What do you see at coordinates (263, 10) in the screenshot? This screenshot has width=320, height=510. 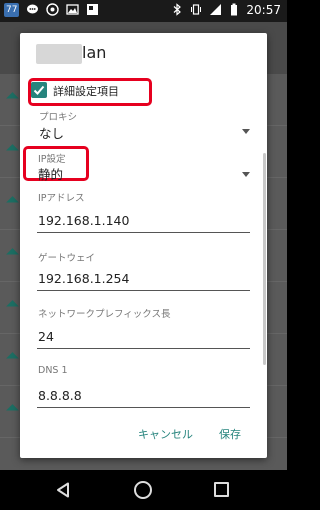 I see `clock: 20:57` at bounding box center [263, 10].